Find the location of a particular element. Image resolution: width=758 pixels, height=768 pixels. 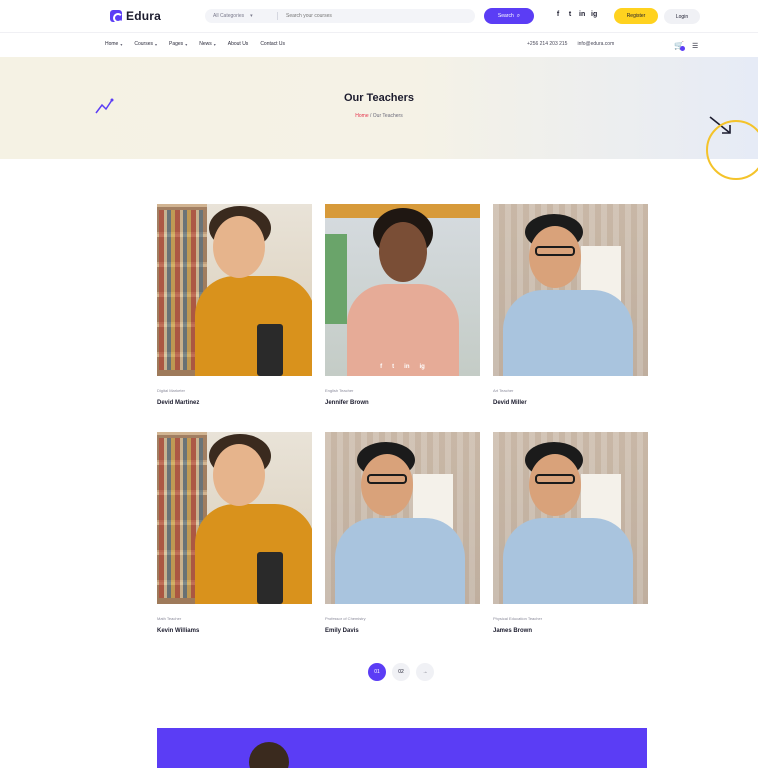

teacher-role: Professor of Chemistry is located at coordinates (345, 618).